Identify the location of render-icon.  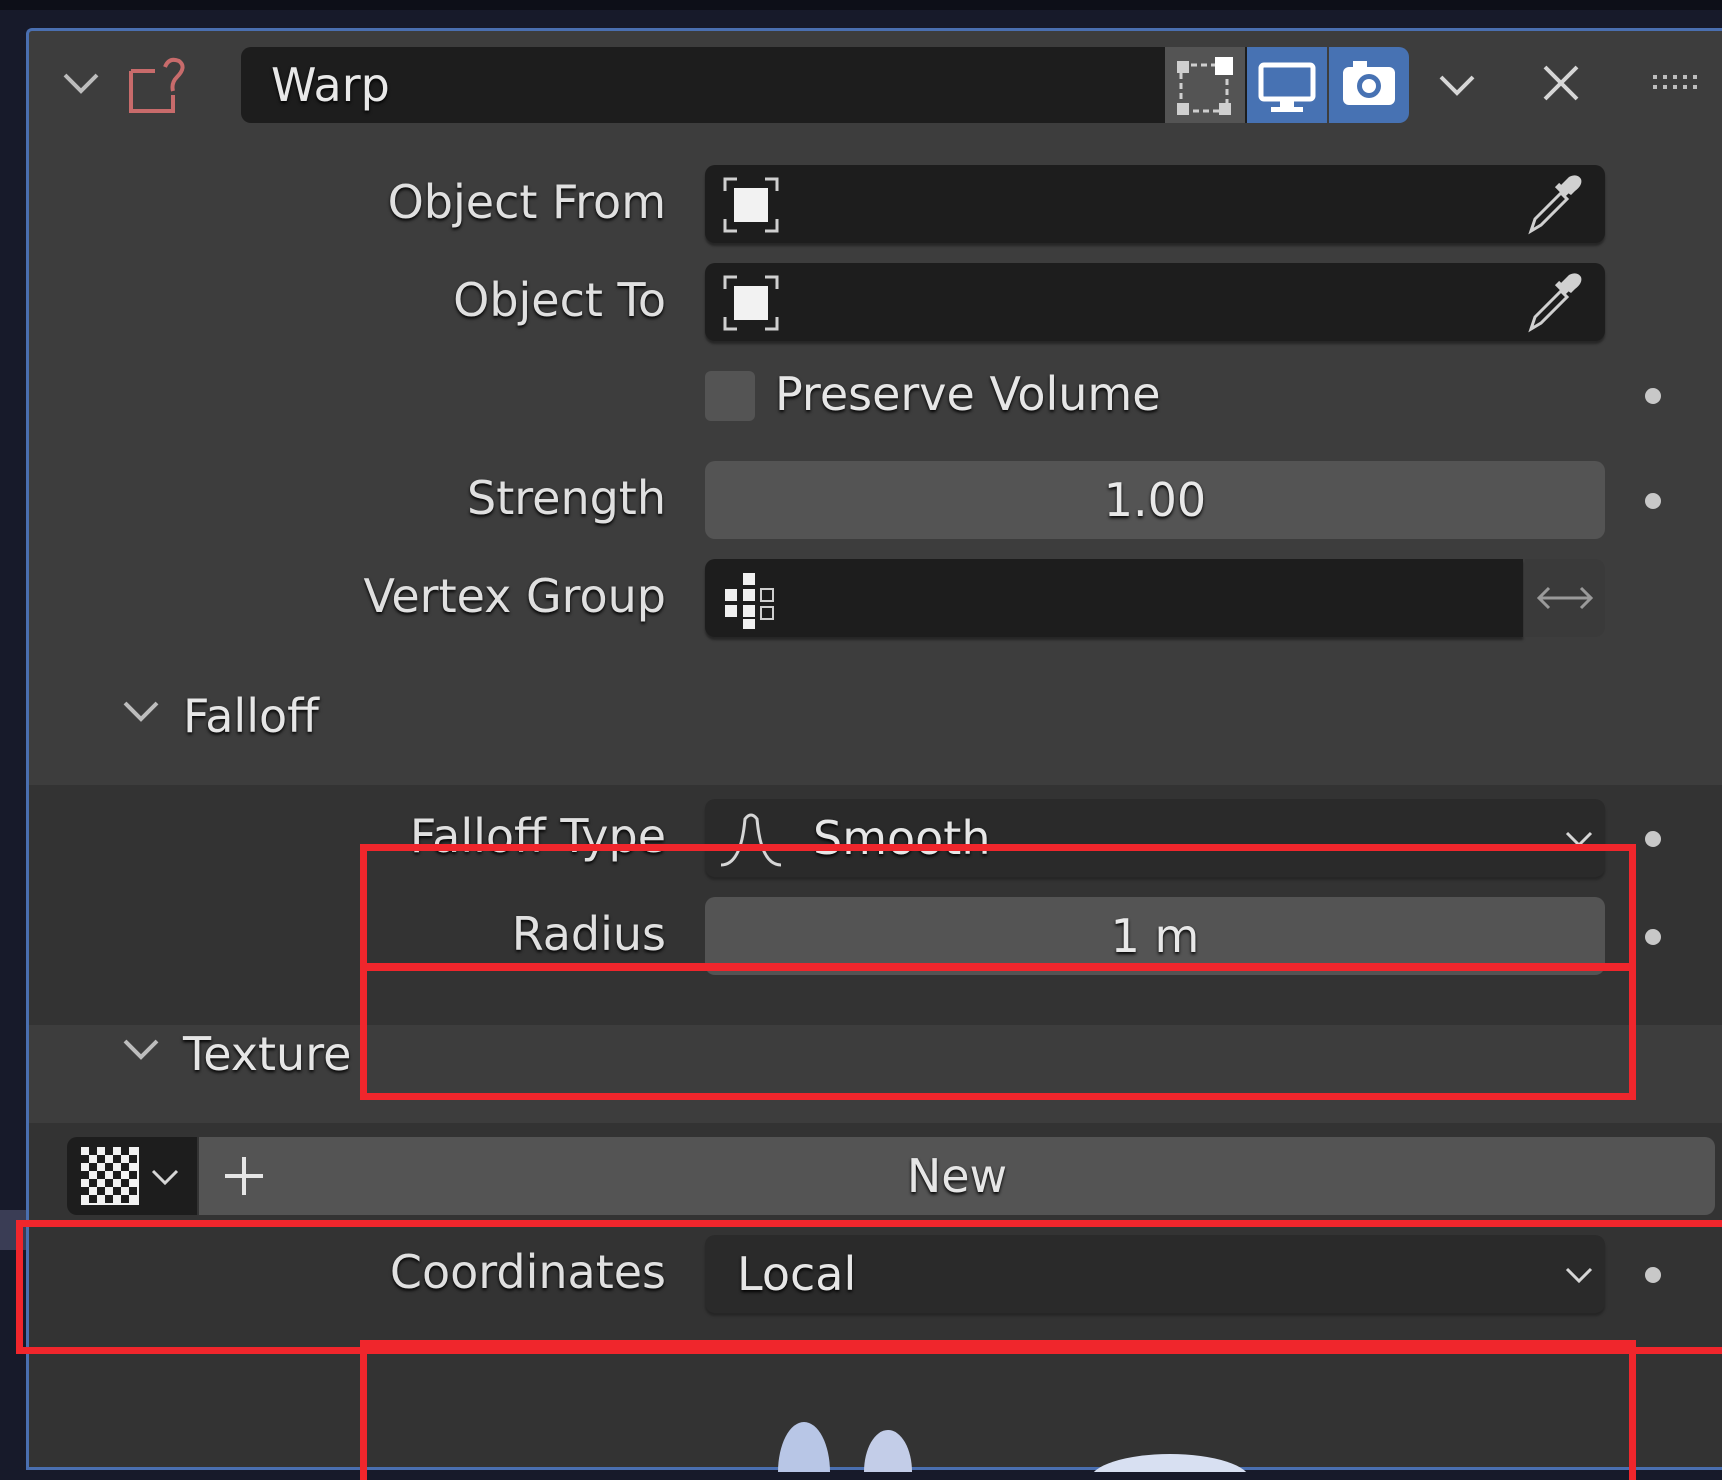
(1369, 83).